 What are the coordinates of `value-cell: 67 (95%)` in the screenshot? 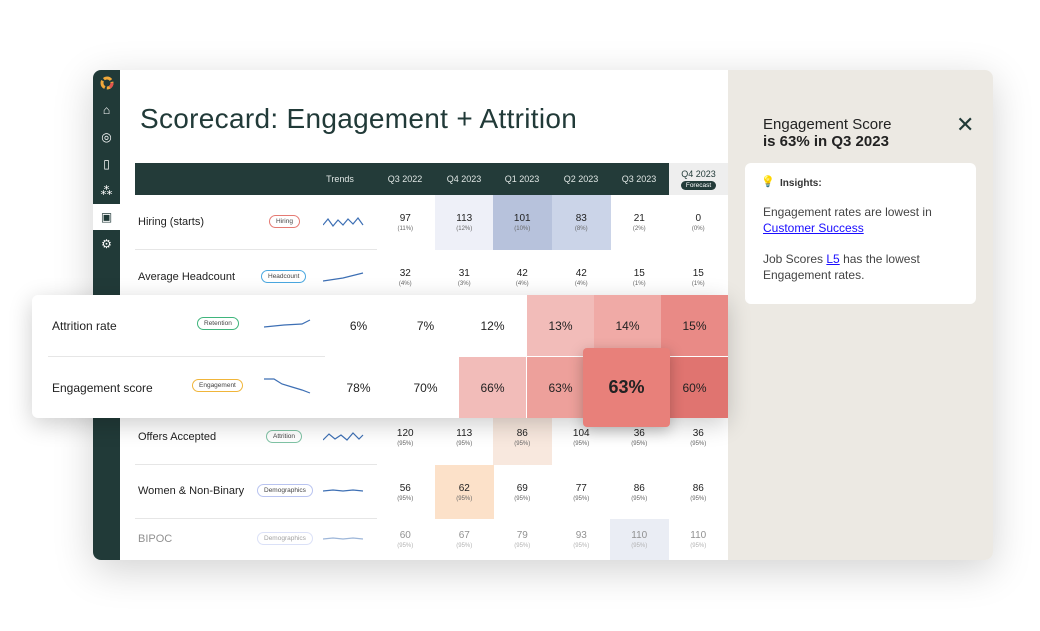 It's located at (464, 539).